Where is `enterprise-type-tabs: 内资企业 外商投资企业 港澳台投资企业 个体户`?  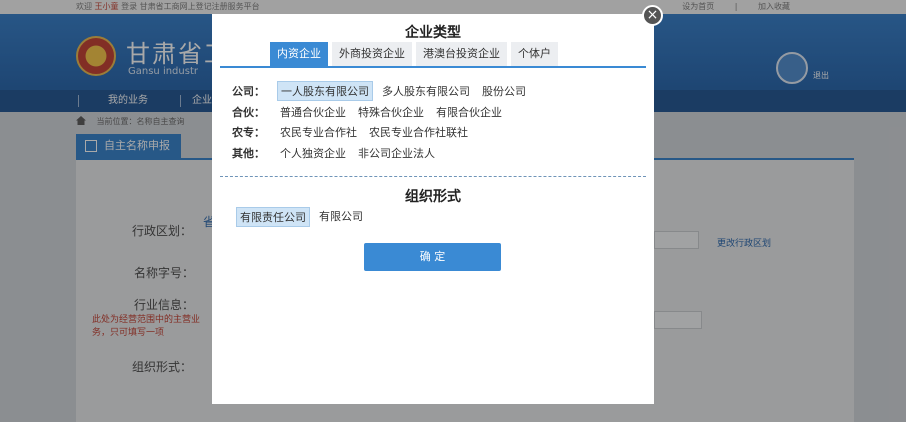 enterprise-type-tabs: 内资企业 外商投资企业 港澳台投资企业 个体户 is located at coordinates (416, 54).